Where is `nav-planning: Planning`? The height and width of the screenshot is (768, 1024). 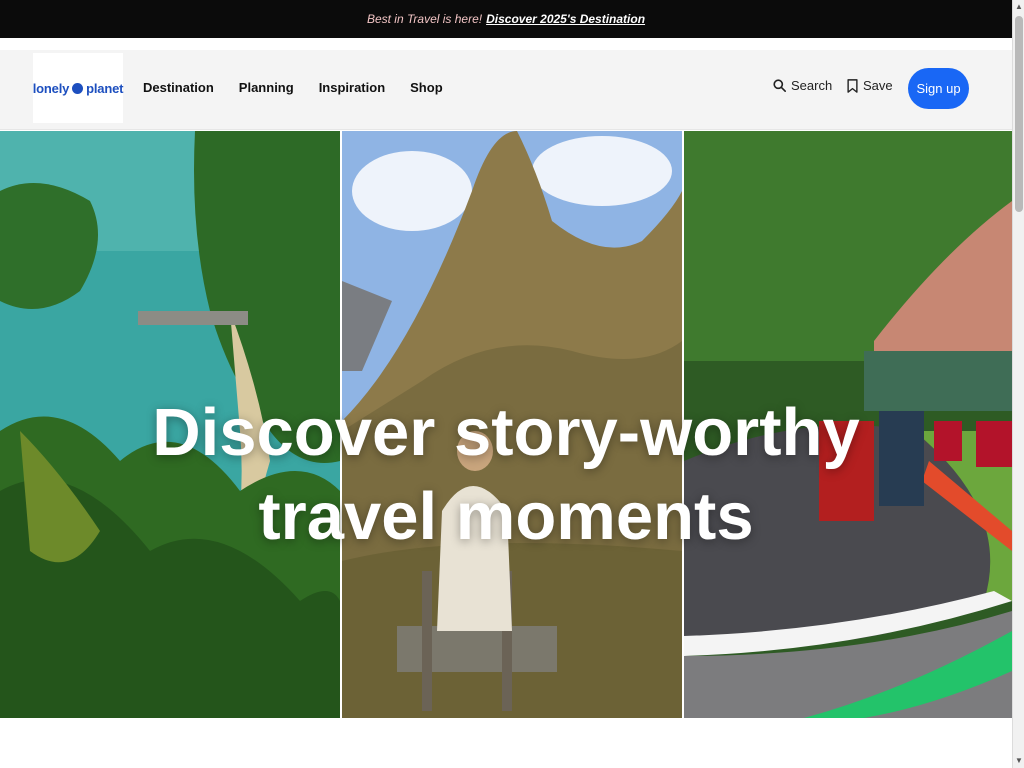
nav-planning: Planning is located at coordinates (266, 87).